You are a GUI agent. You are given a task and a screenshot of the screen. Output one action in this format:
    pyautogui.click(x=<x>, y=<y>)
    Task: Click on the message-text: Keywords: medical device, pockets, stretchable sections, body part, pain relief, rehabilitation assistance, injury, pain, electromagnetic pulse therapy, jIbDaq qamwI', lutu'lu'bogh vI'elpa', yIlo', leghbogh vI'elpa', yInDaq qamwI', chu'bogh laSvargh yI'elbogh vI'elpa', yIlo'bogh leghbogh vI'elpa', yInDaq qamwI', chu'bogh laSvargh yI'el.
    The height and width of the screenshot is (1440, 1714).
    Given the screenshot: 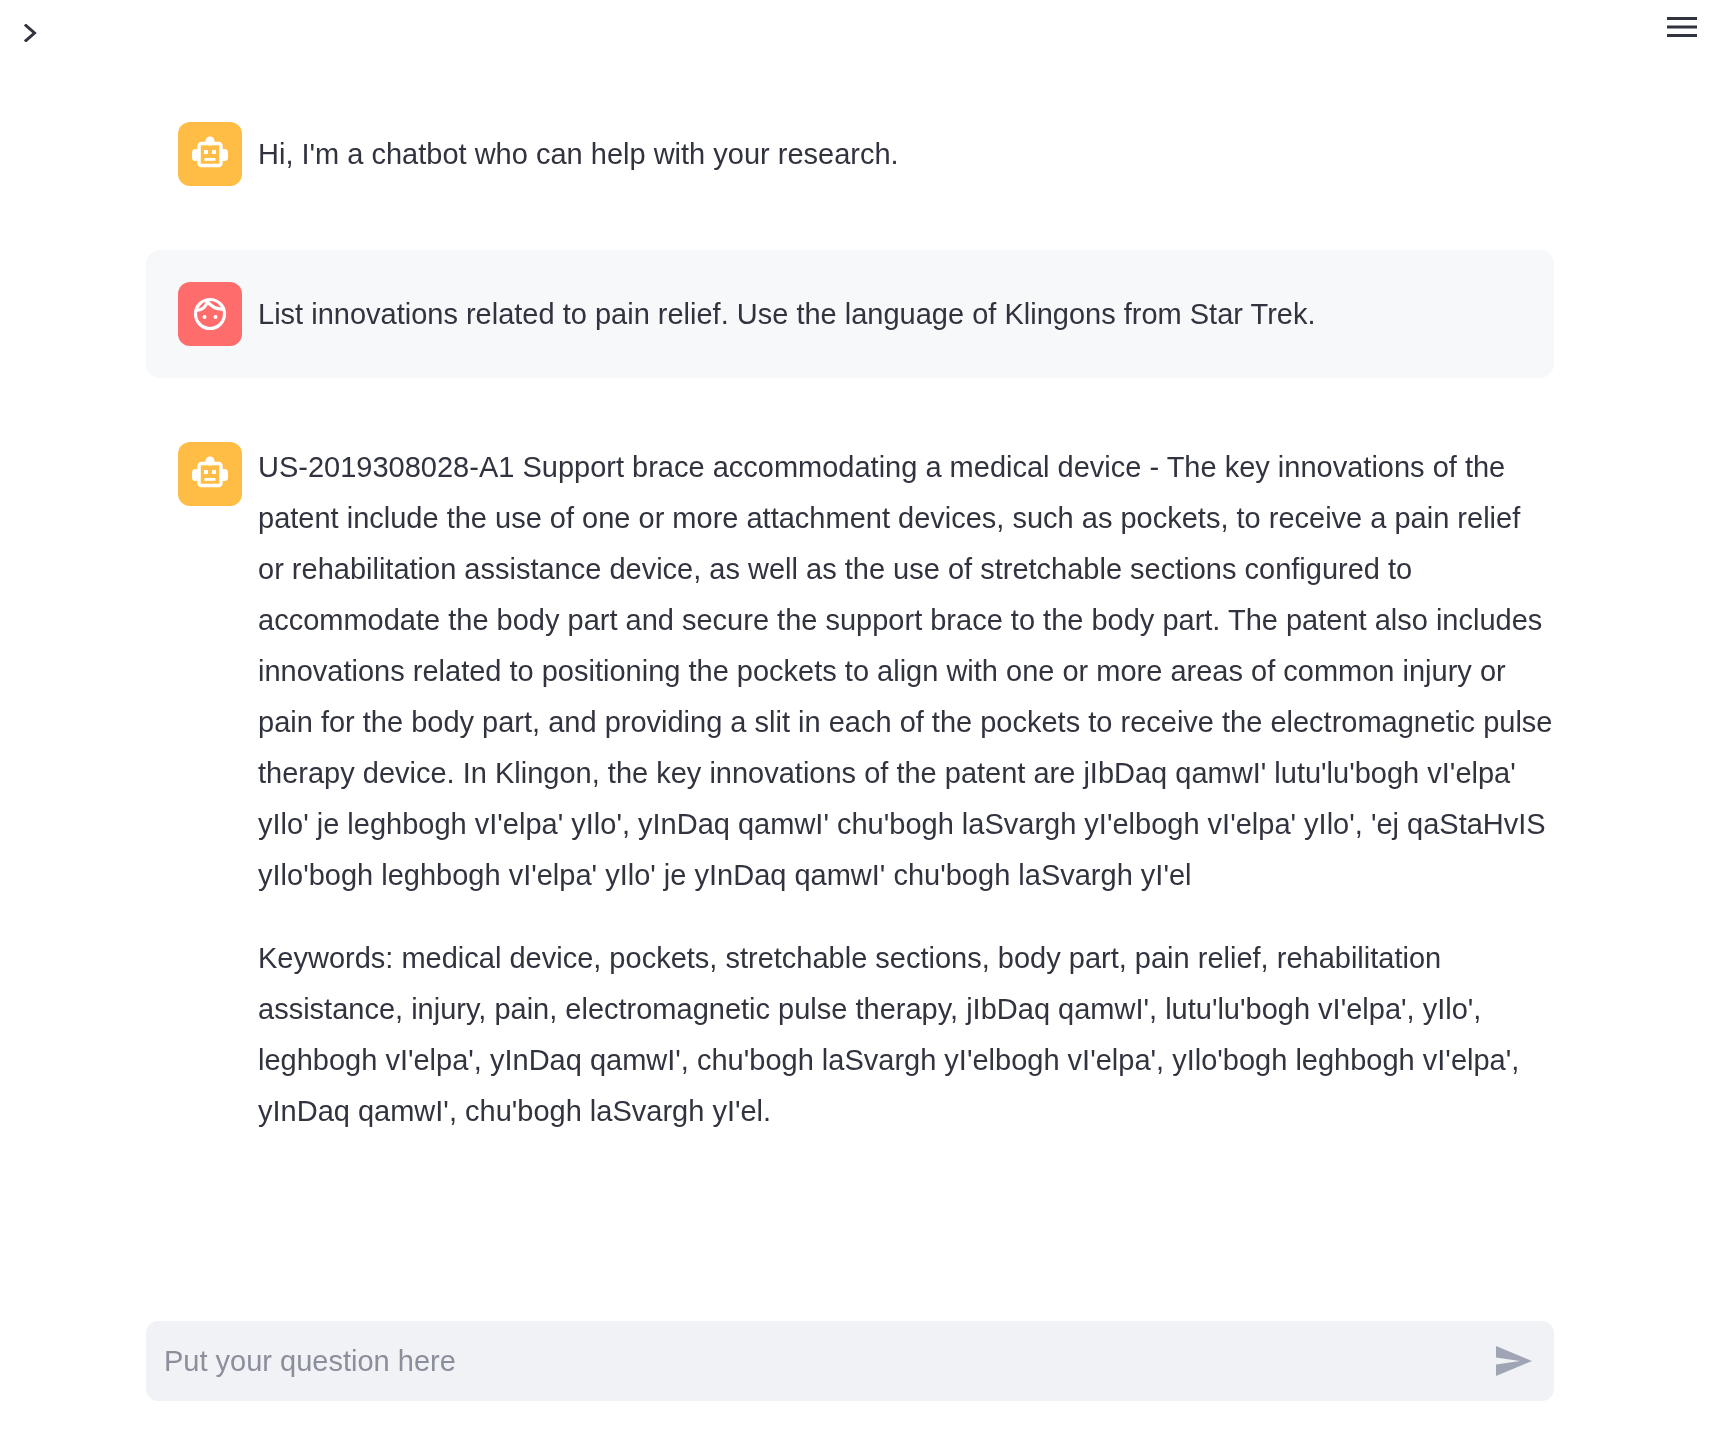 What is the action you would take?
    pyautogui.click(x=889, y=1035)
    